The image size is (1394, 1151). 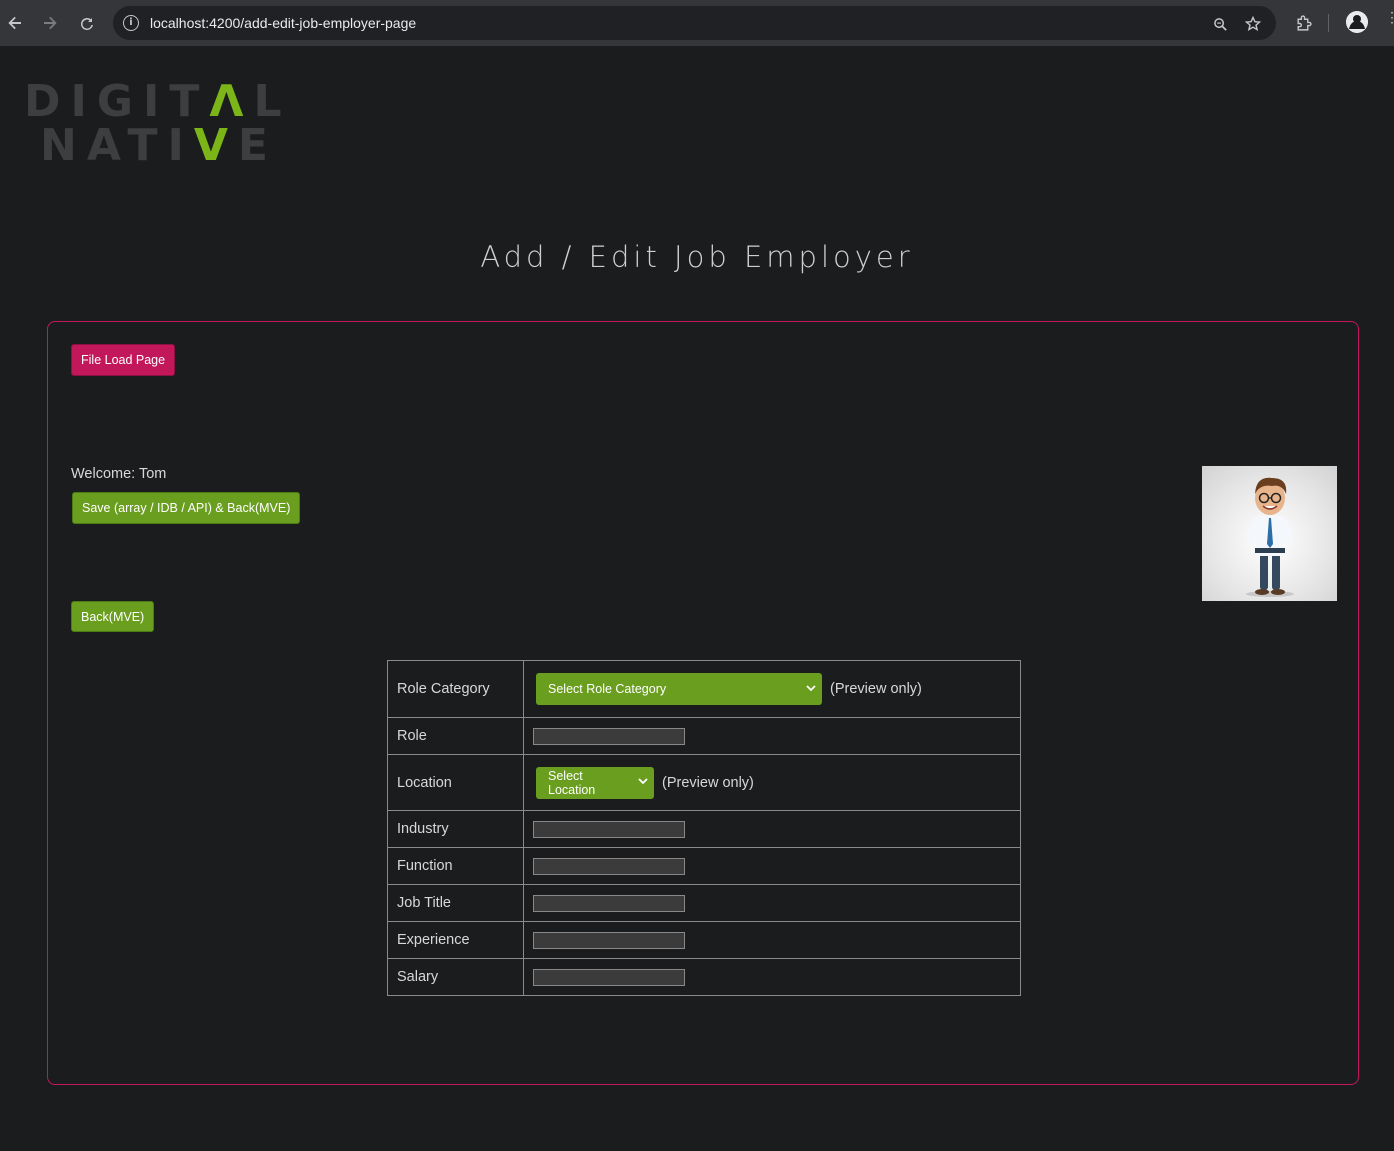 What do you see at coordinates (1220, 24) in the screenshot?
I see `zoom-icon` at bounding box center [1220, 24].